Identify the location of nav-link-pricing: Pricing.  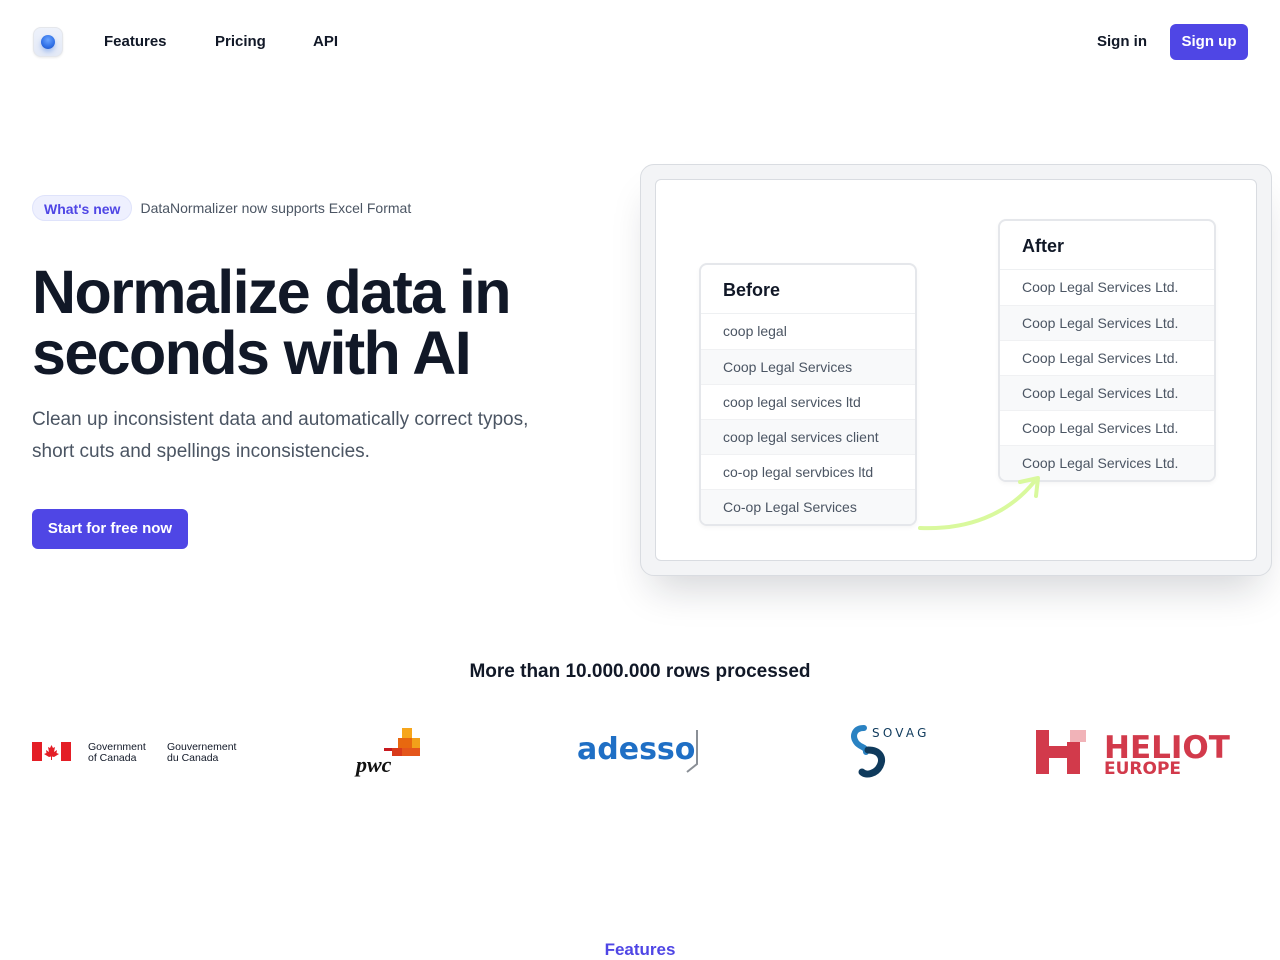
(240, 42).